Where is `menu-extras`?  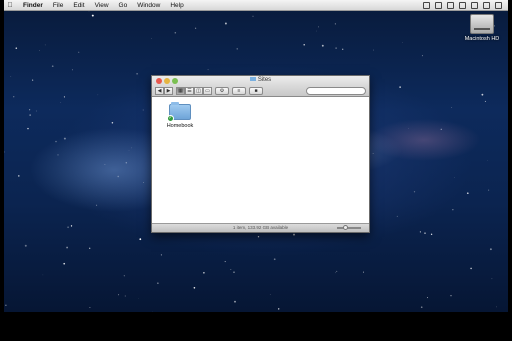
menu-extras is located at coordinates (465, 5).